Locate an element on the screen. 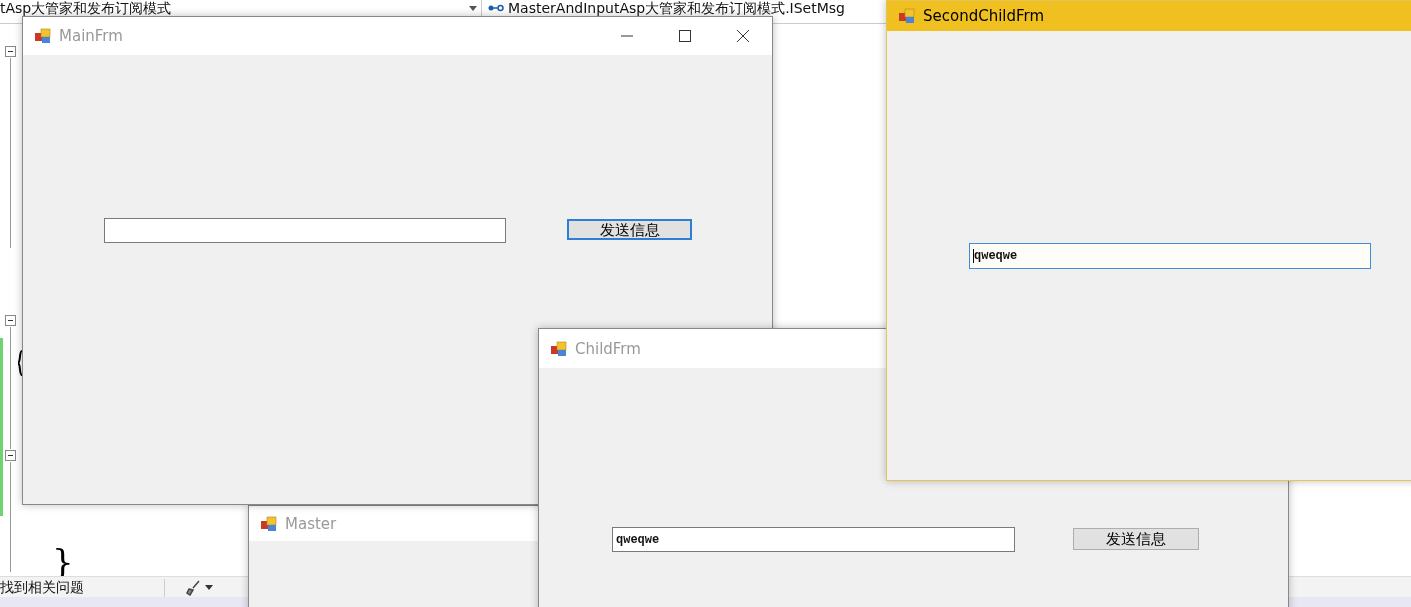  window-title: ChildFrm is located at coordinates (608, 348).